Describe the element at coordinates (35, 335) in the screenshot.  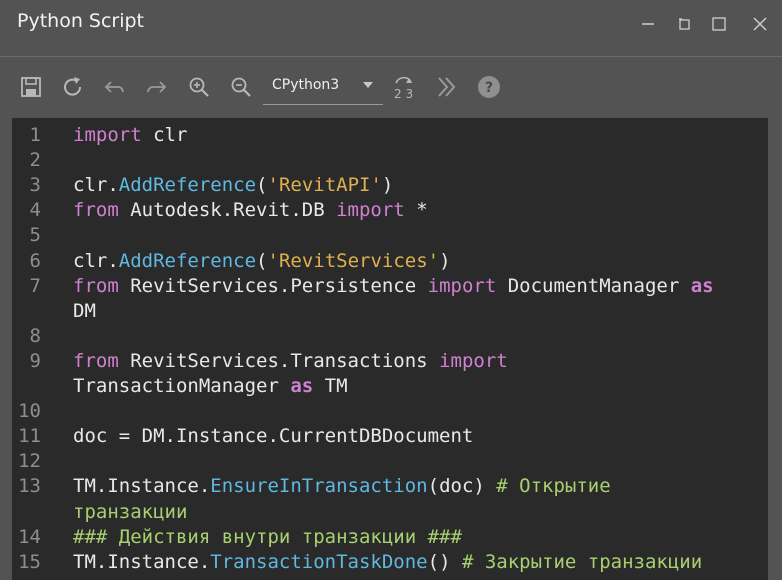
I see `line-number: 8` at that location.